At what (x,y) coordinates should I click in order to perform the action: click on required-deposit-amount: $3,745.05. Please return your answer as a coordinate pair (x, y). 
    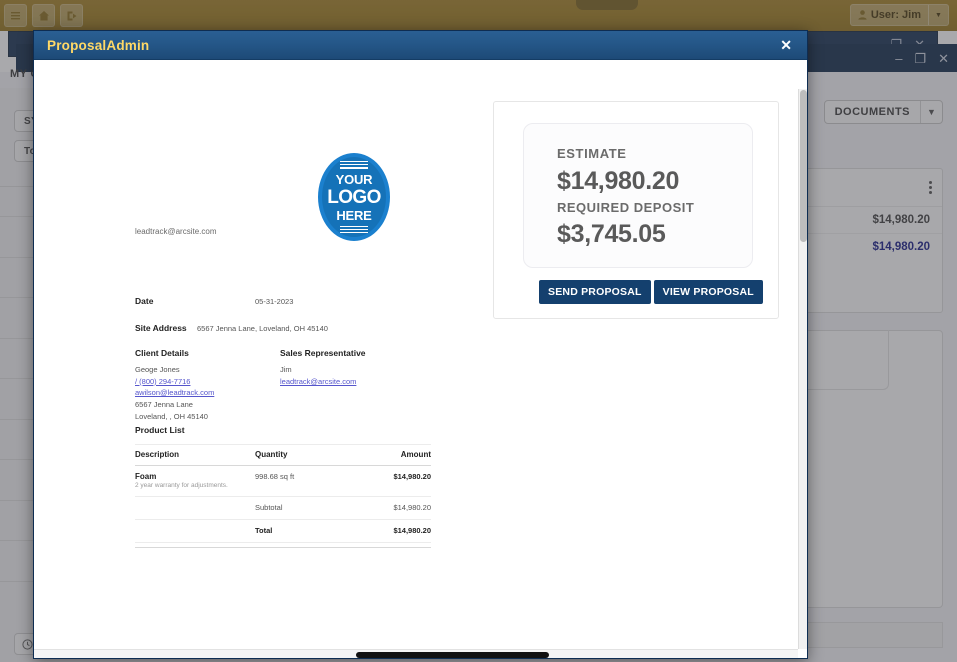
    Looking at the image, I should click on (611, 234).